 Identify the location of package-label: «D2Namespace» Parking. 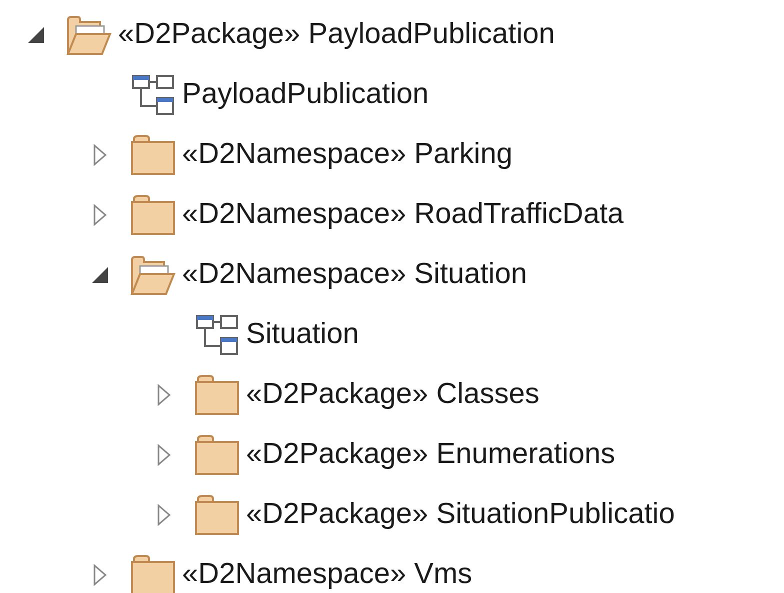
(347, 155).